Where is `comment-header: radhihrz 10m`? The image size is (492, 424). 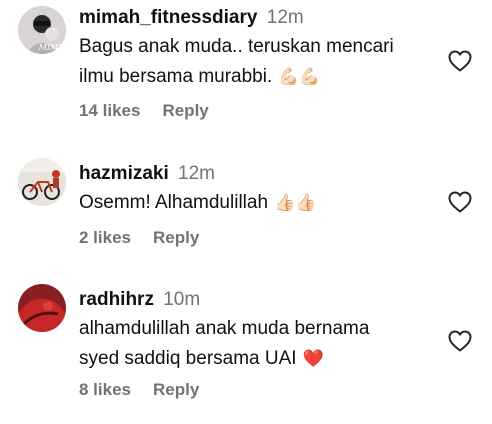 comment-header: radhihrz 10m is located at coordinates (260, 300).